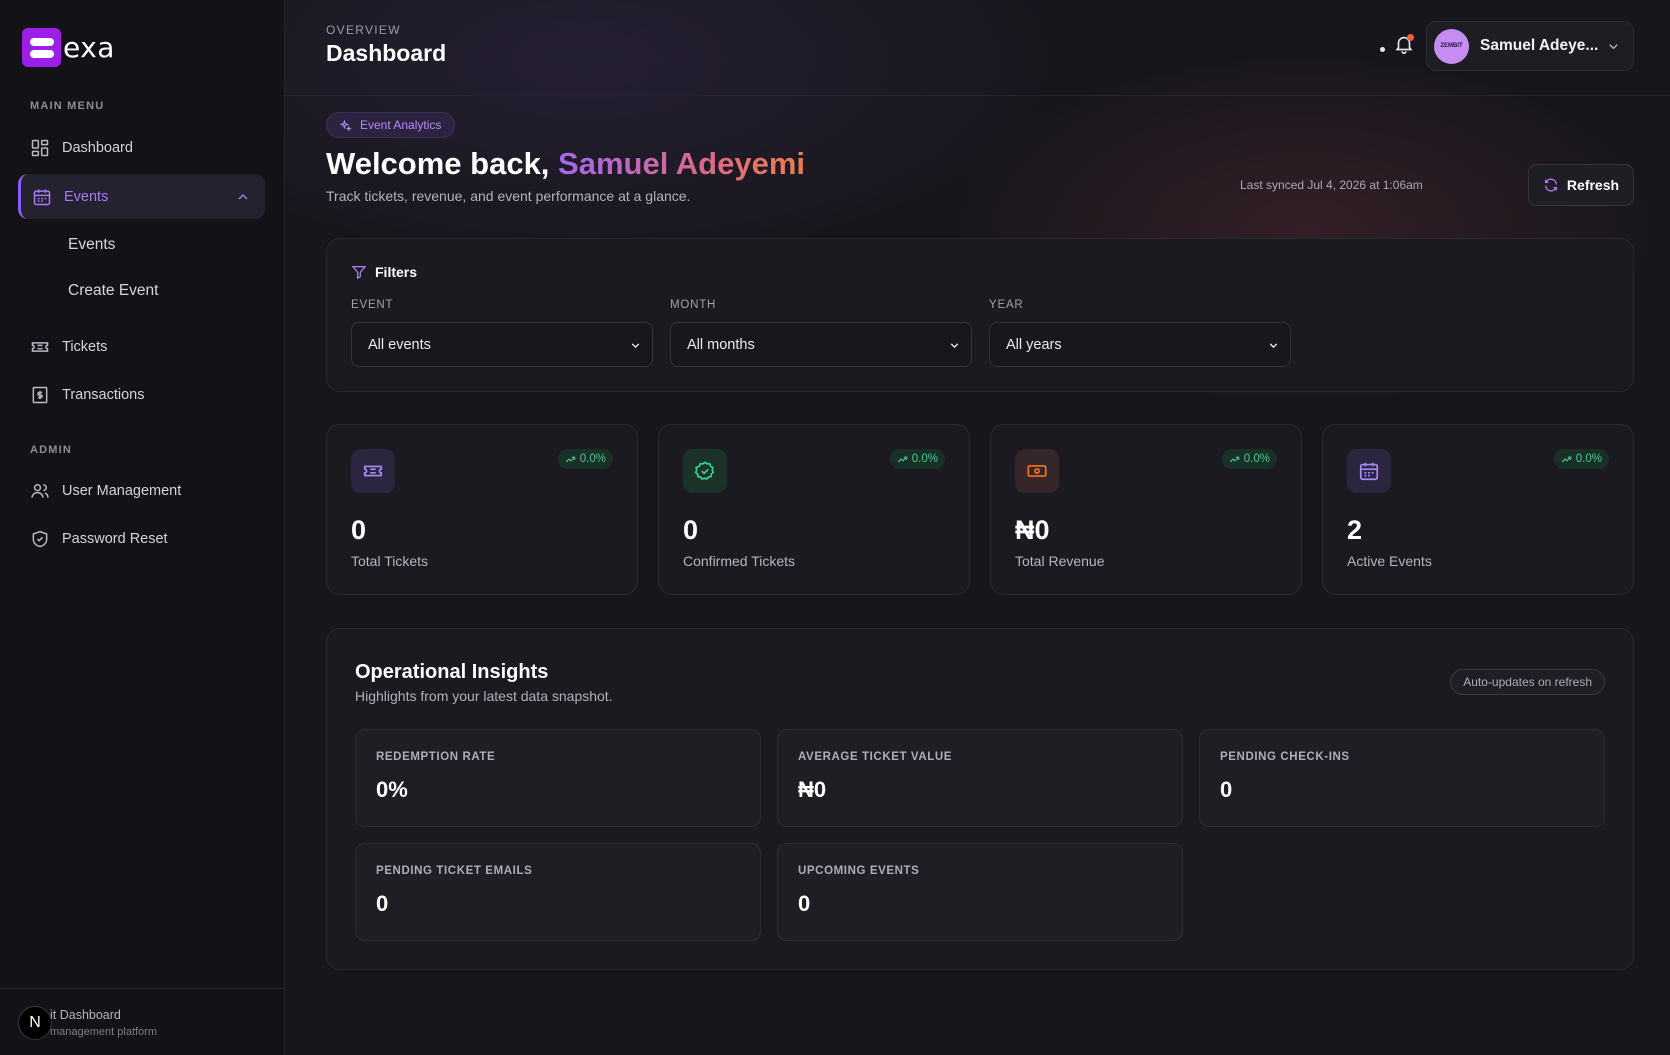 The image size is (1670, 1055). I want to click on sidebar-item-label: User Management, so click(122, 490).